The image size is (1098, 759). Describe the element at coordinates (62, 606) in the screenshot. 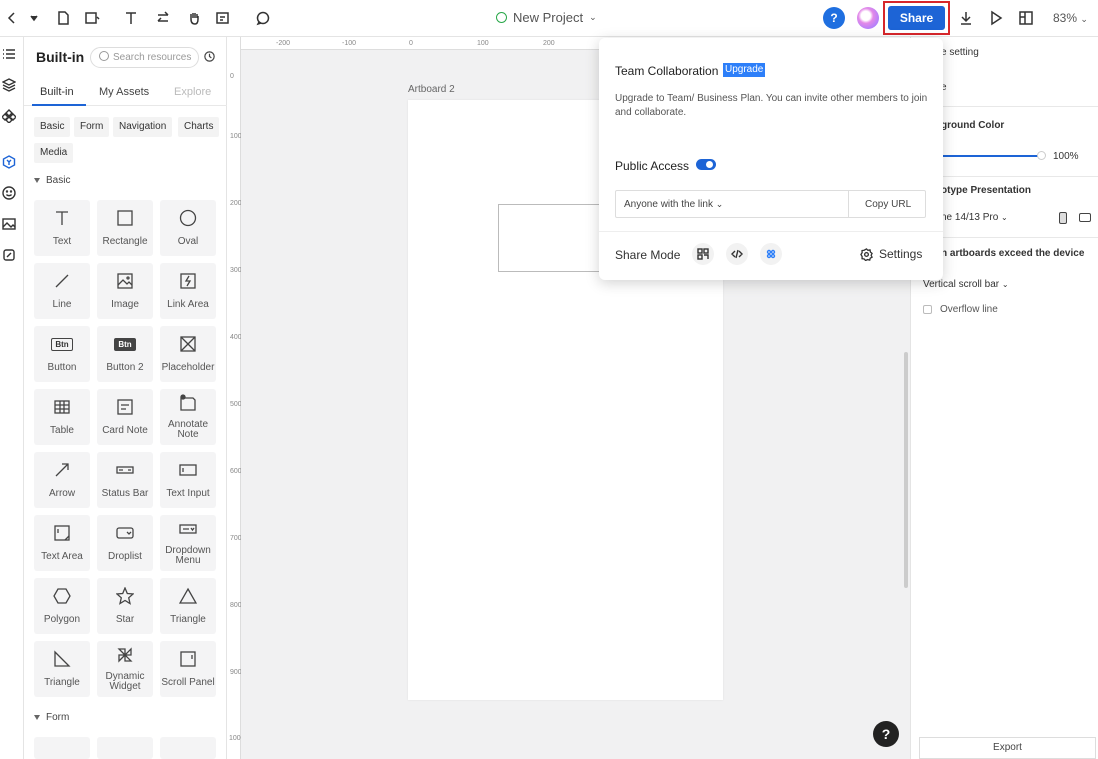

I see `tile-polygon: Polygon` at that location.